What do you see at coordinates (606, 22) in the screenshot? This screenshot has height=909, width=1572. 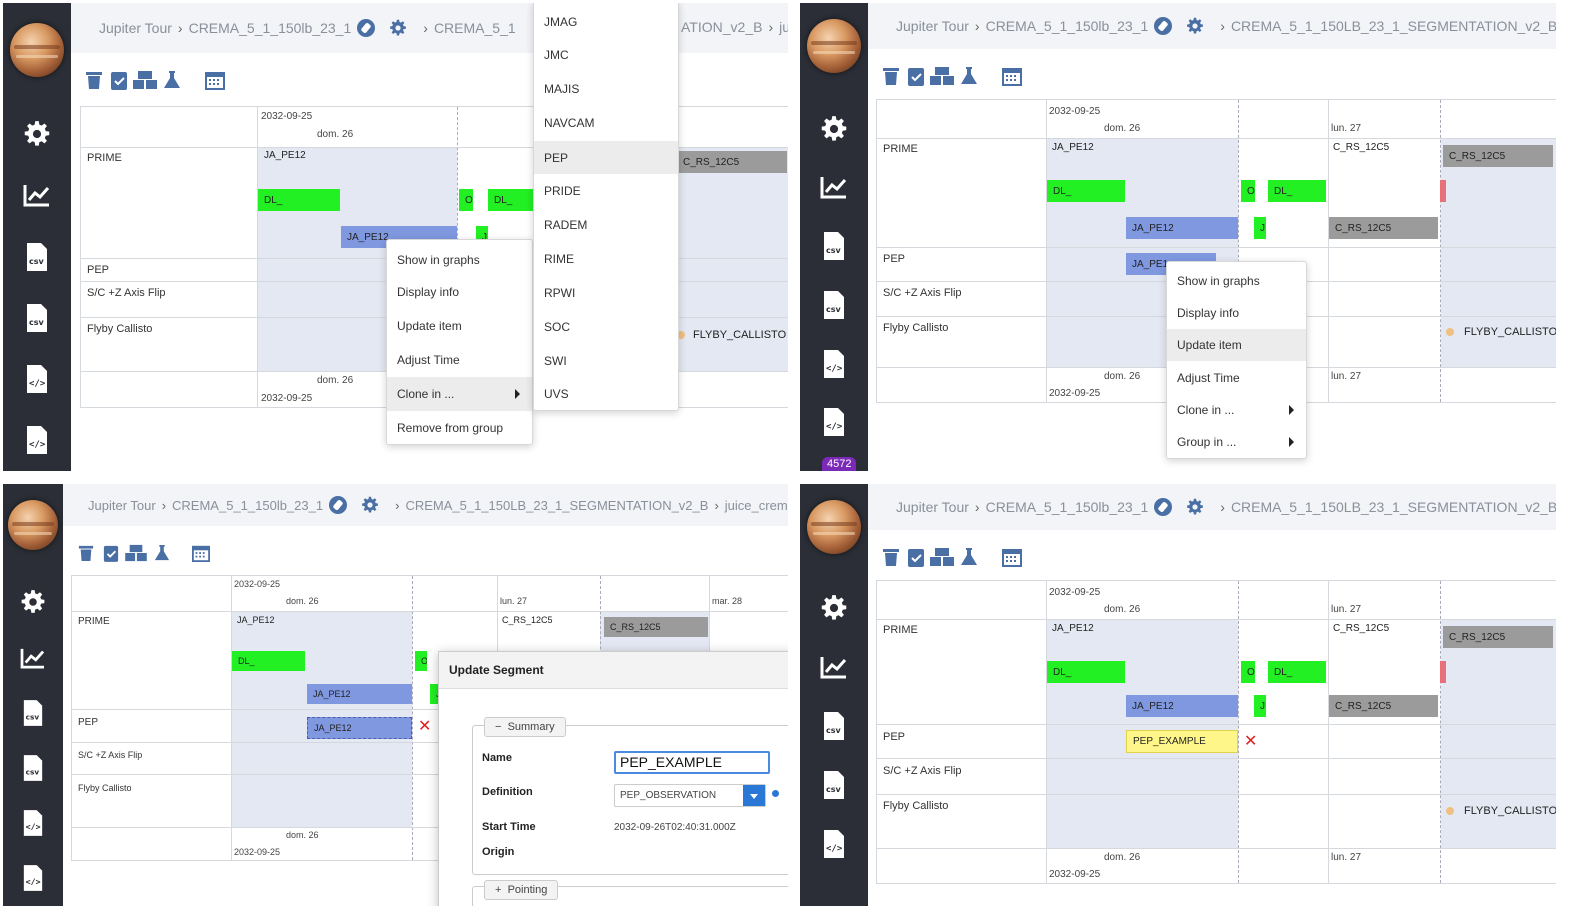 I see `submenu-item-jmag: JMAG` at bounding box center [606, 22].